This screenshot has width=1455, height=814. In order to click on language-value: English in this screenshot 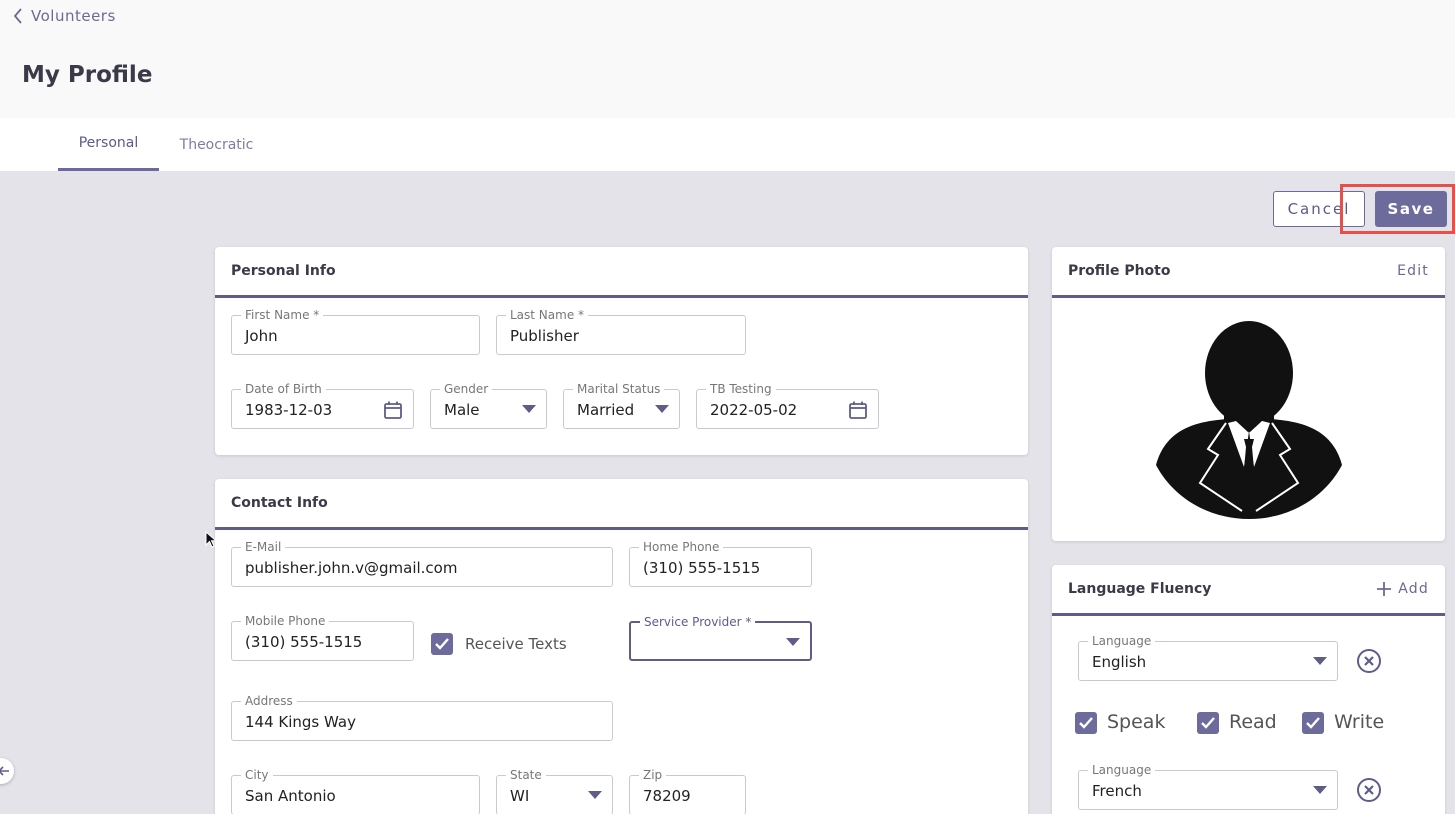, I will do `click(1119, 662)`.